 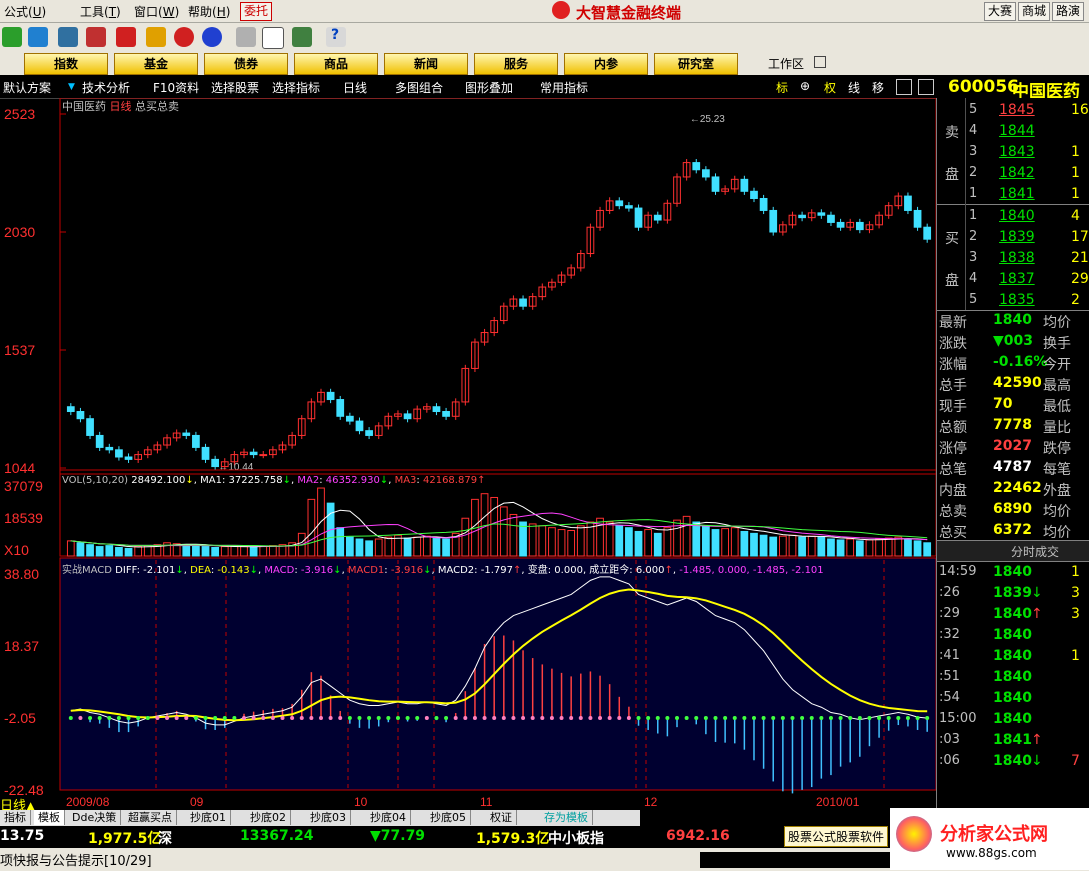 I want to click on nav-commodity-button: 商品, so click(x=336, y=64).